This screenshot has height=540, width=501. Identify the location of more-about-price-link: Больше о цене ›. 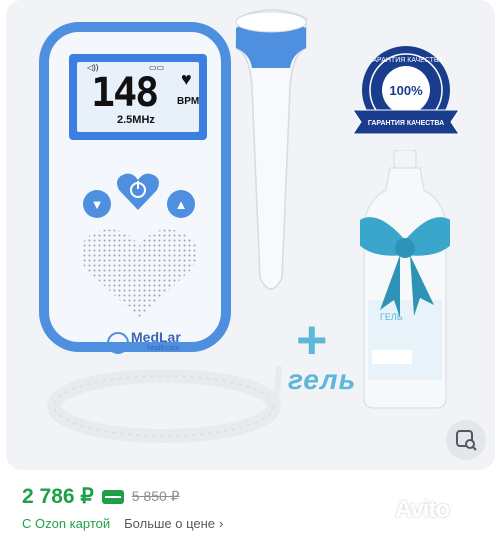
(173, 523).